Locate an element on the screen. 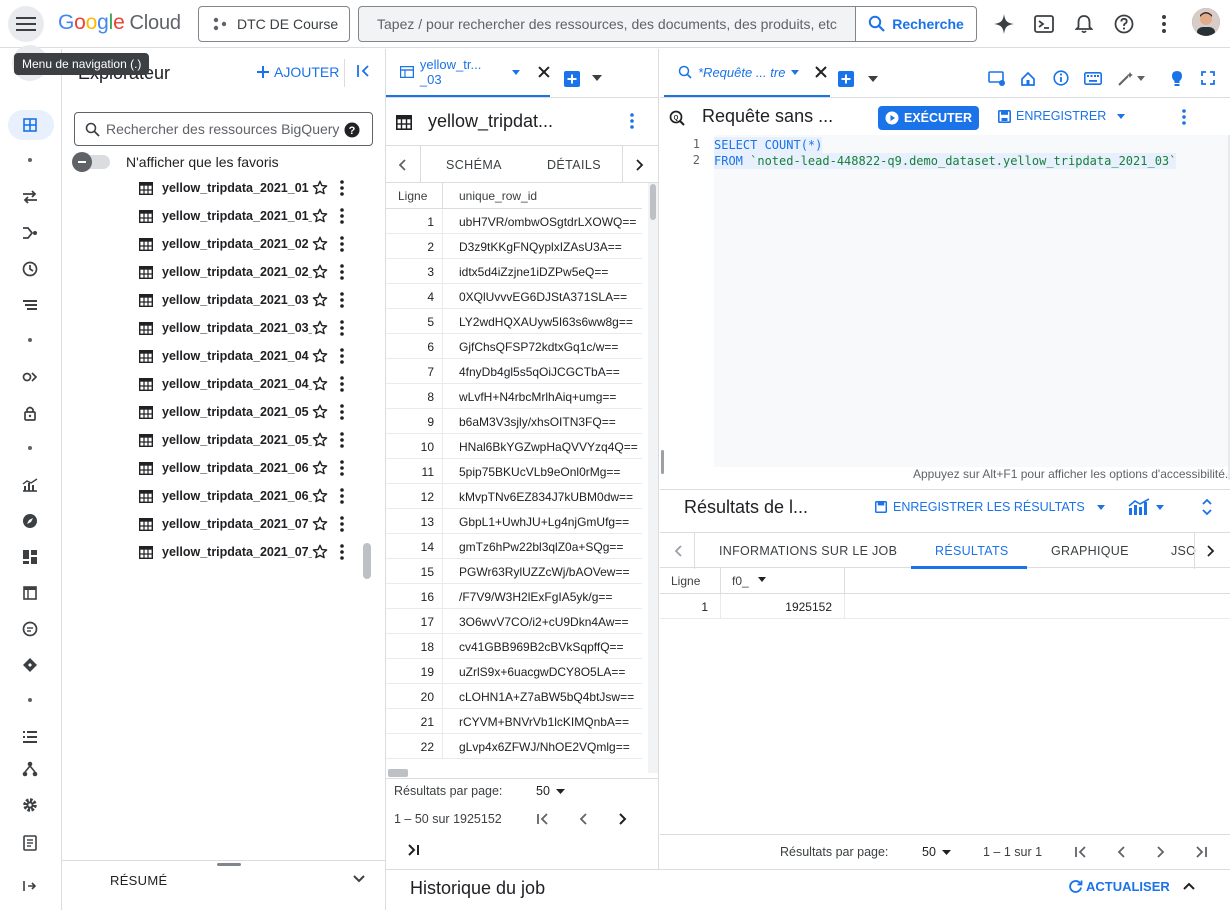  favorites-toggle is located at coordinates (91, 162).